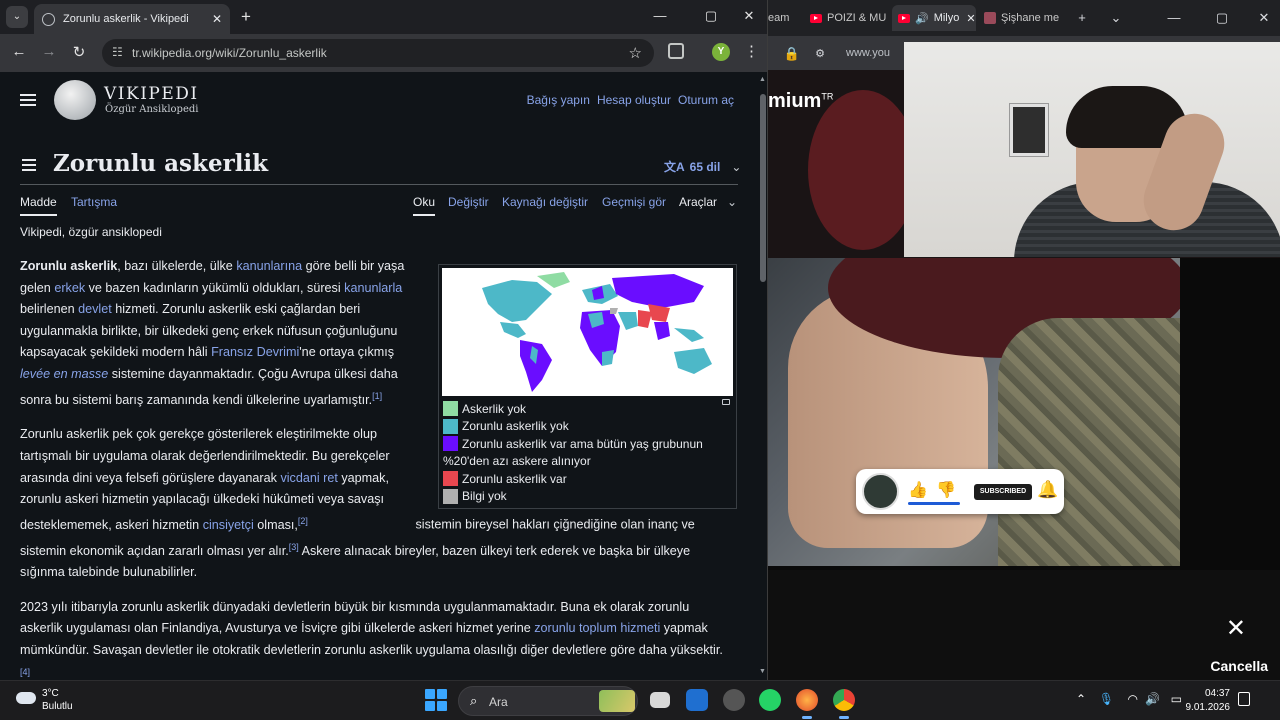 This screenshot has width=1280, height=720. Describe the element at coordinates (308, 478) in the screenshot. I see `link-vicdani-ret: vicdani ret` at that location.